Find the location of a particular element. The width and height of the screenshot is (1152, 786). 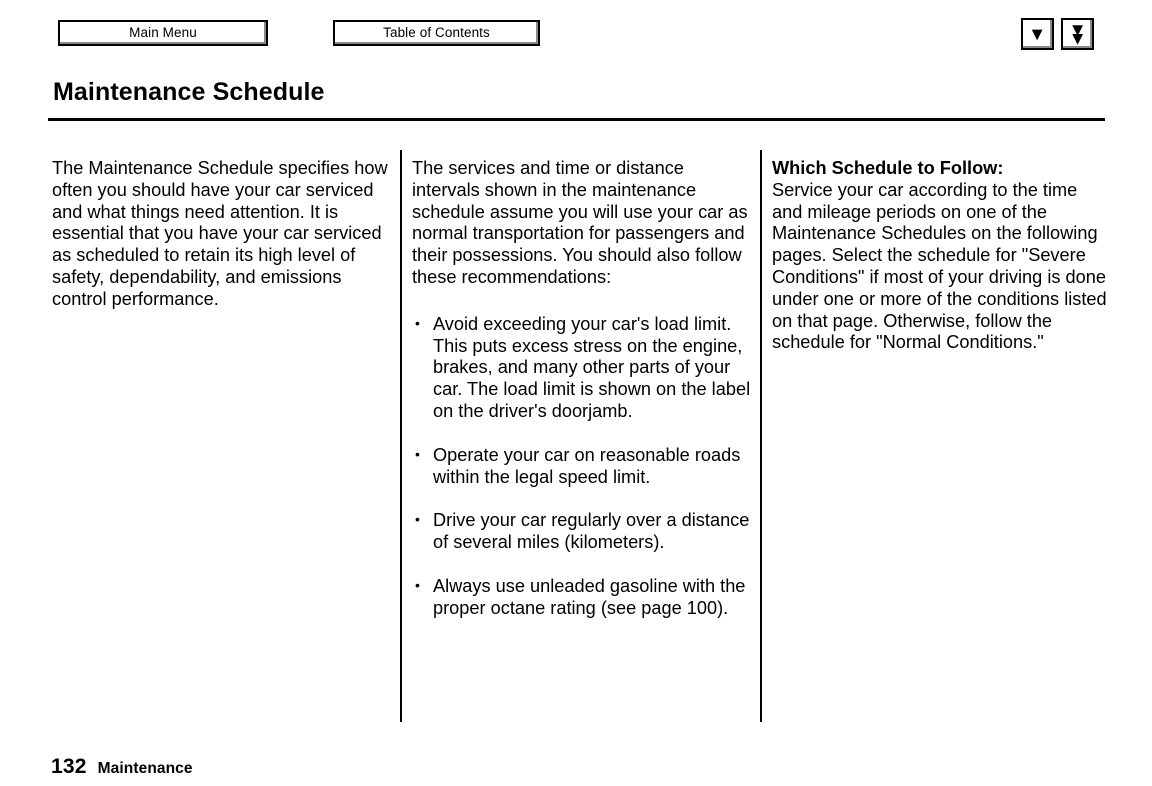

double-triangle-icon: ▶▶ is located at coordinates (1077, 34).